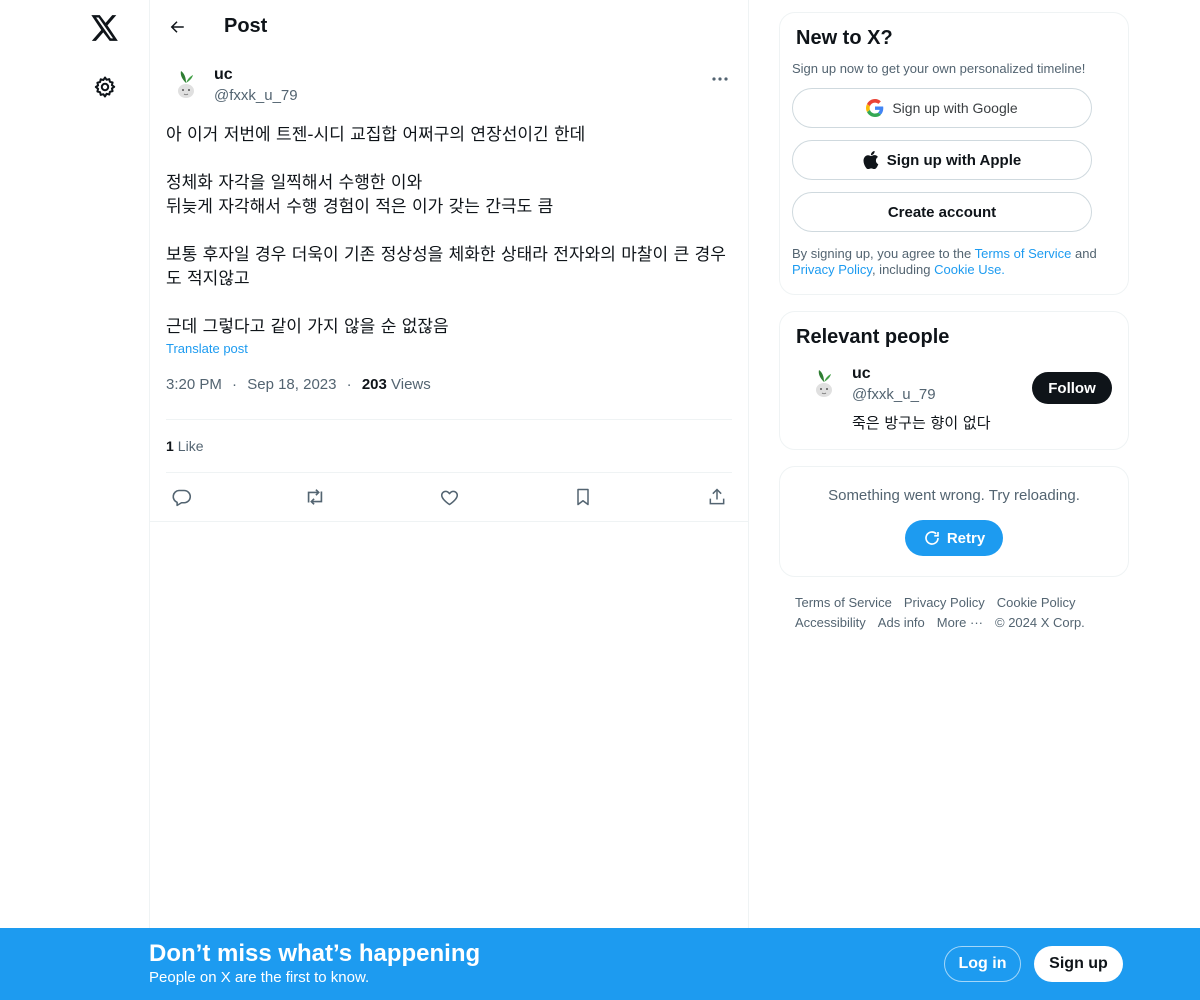 The height and width of the screenshot is (1000, 1200). What do you see at coordinates (960, 622) in the screenshot?
I see `footer-more-link: More ···` at bounding box center [960, 622].